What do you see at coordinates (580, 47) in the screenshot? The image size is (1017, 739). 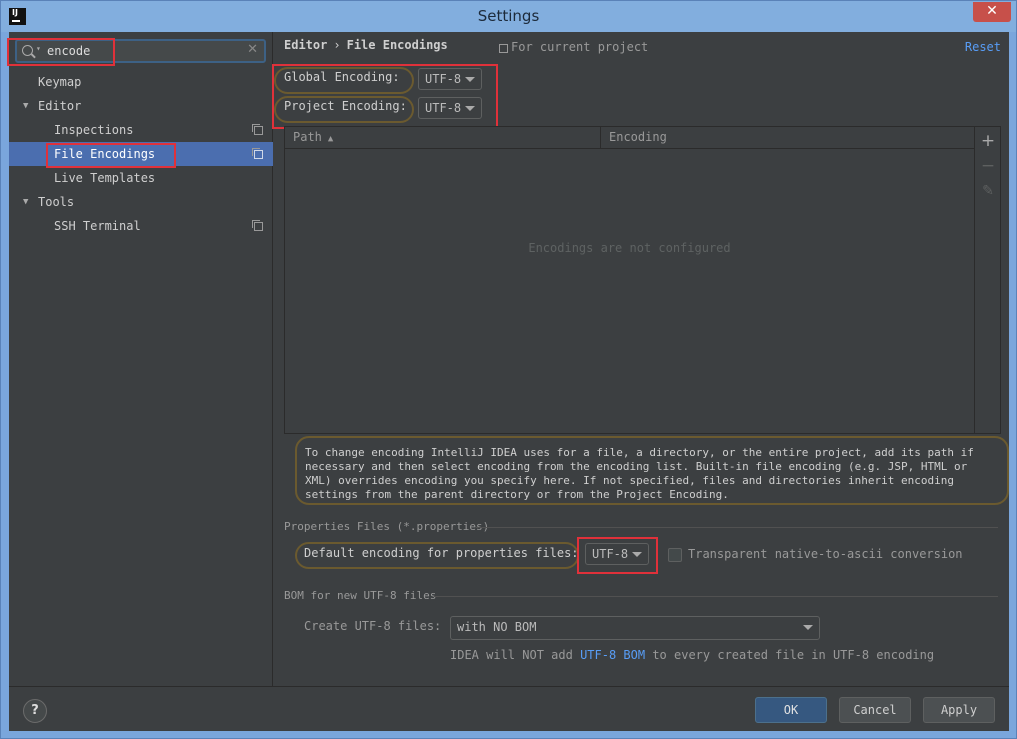 I see `scope-note: For current project` at bounding box center [580, 47].